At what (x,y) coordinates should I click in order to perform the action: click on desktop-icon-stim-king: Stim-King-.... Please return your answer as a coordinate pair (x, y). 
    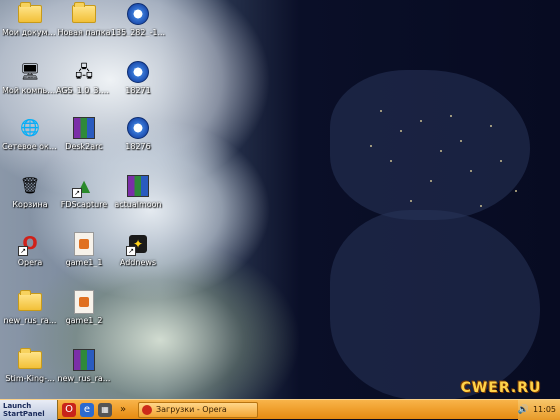
    Looking at the image, I should click on (30, 365).